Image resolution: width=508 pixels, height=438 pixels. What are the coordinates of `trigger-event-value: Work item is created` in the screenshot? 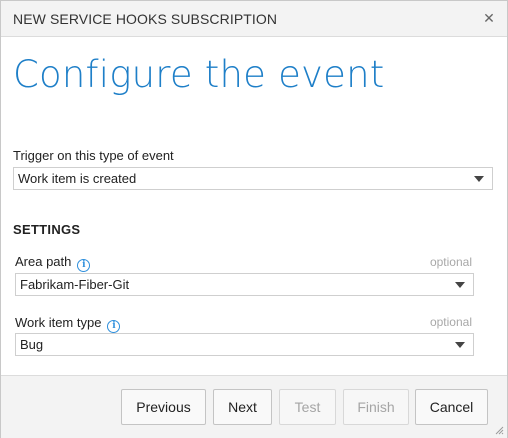 It's located at (77, 178).